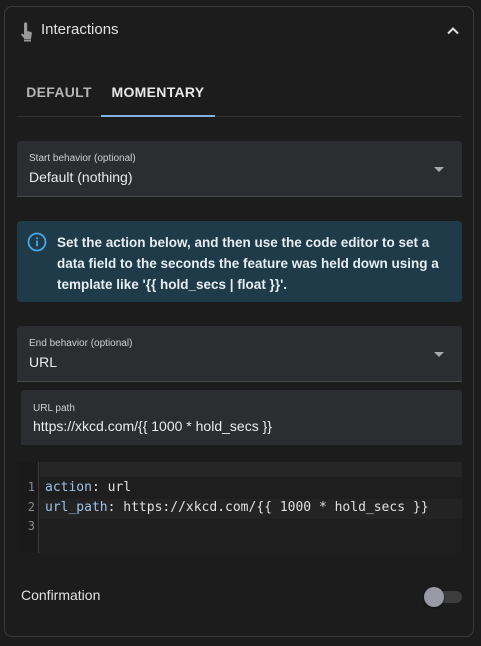 This screenshot has height=646, width=481. I want to click on line-number: 1, so click(31, 487).